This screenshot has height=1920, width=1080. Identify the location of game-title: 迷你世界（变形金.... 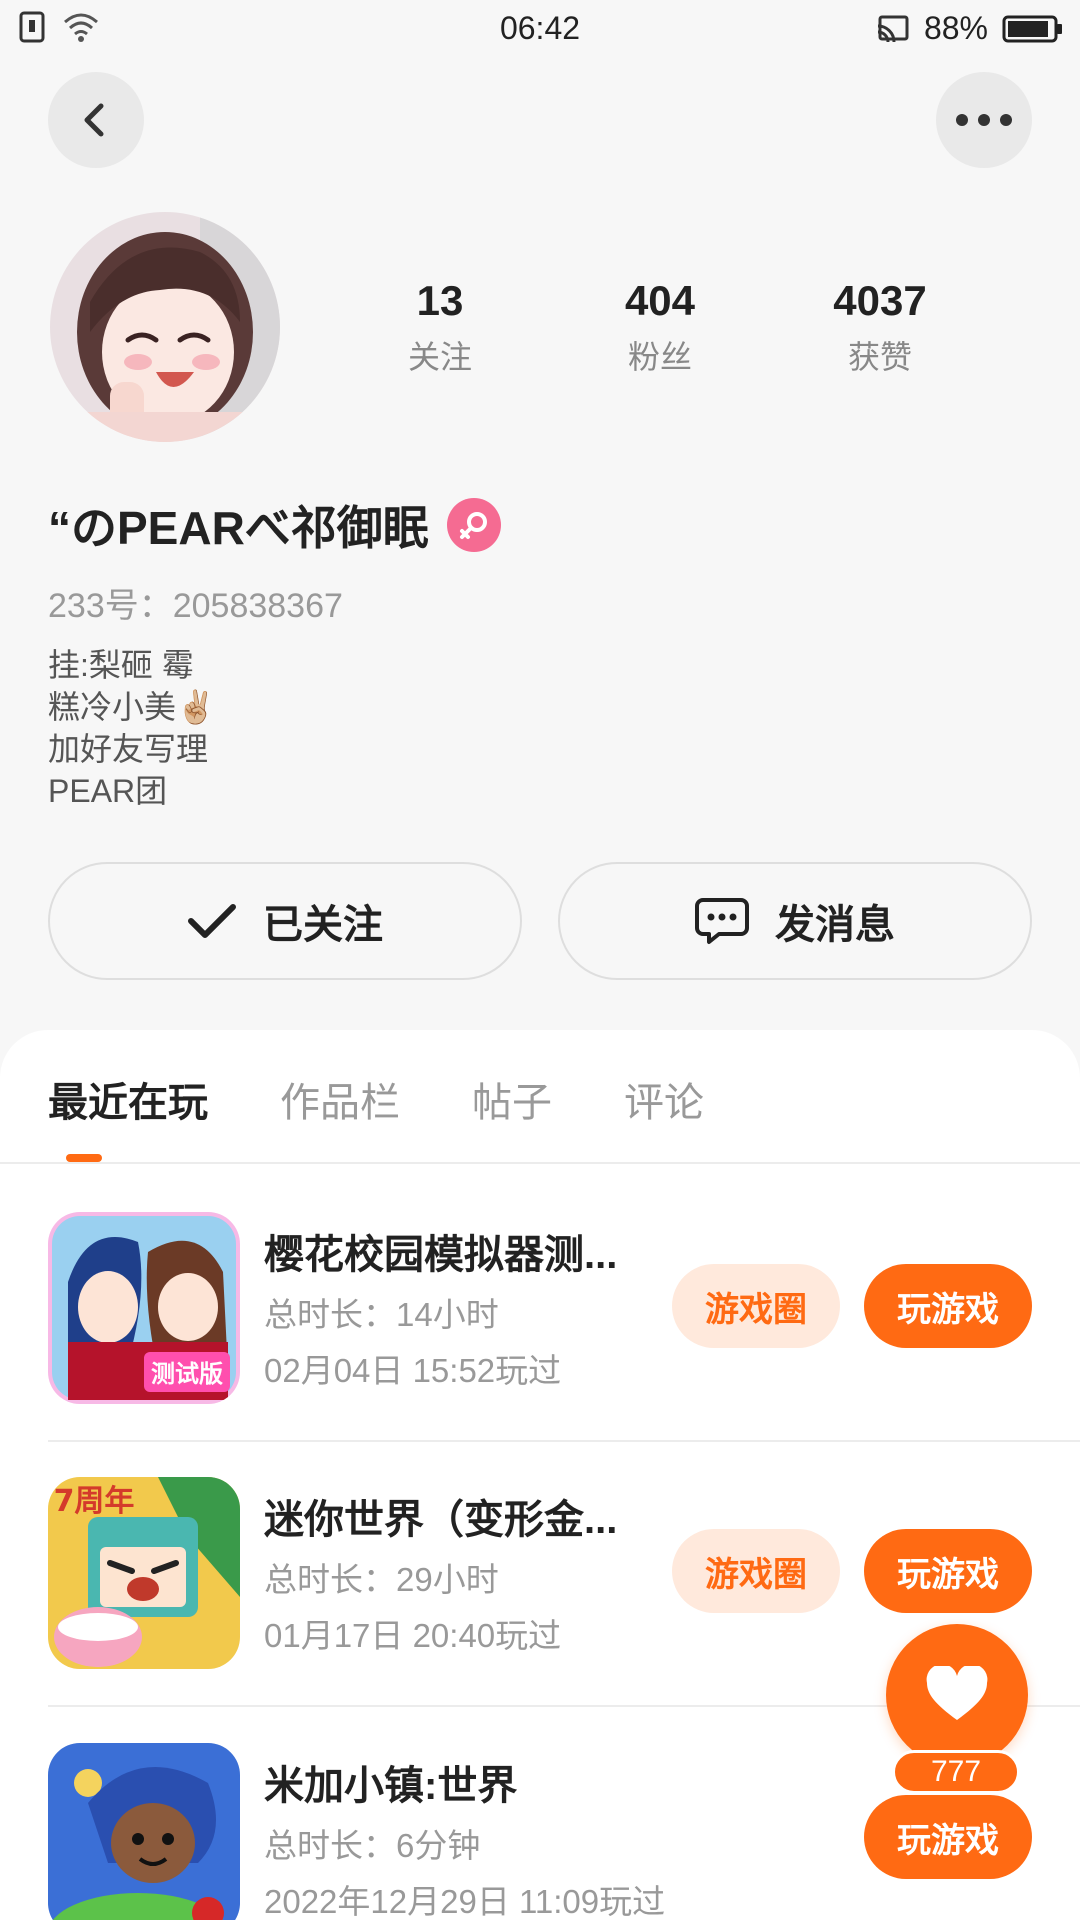
(441, 1520).